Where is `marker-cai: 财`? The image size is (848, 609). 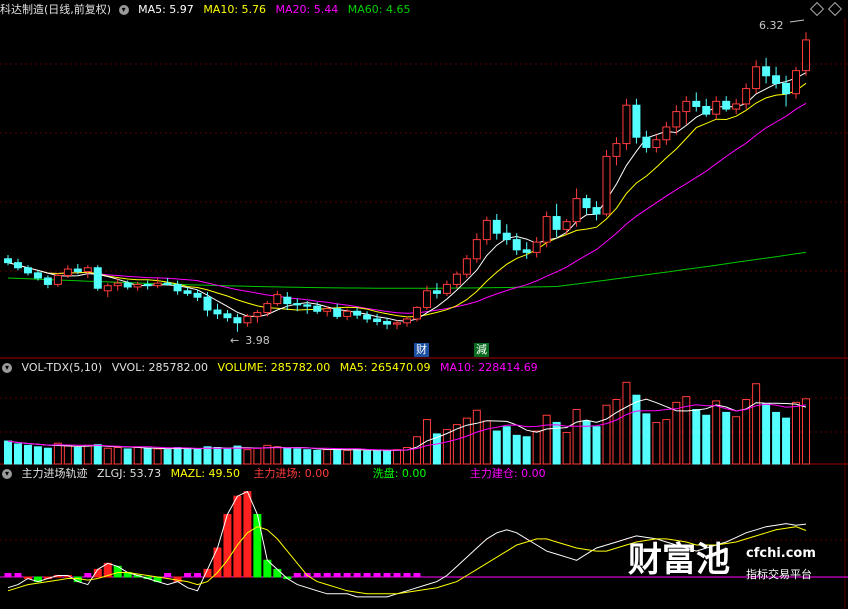
marker-cai: 财 is located at coordinates (421, 350).